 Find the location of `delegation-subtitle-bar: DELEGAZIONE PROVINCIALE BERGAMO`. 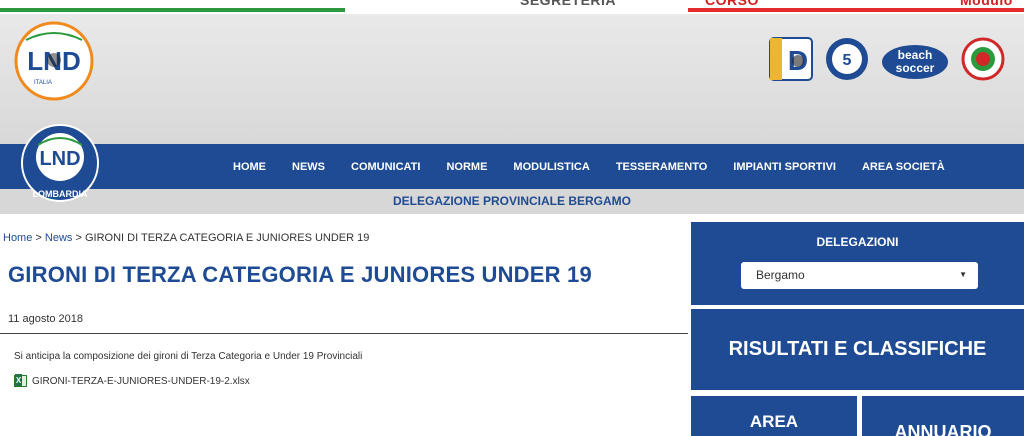

delegation-subtitle-bar: DELEGAZIONE PROVINCIALE BERGAMO is located at coordinates (512, 201).